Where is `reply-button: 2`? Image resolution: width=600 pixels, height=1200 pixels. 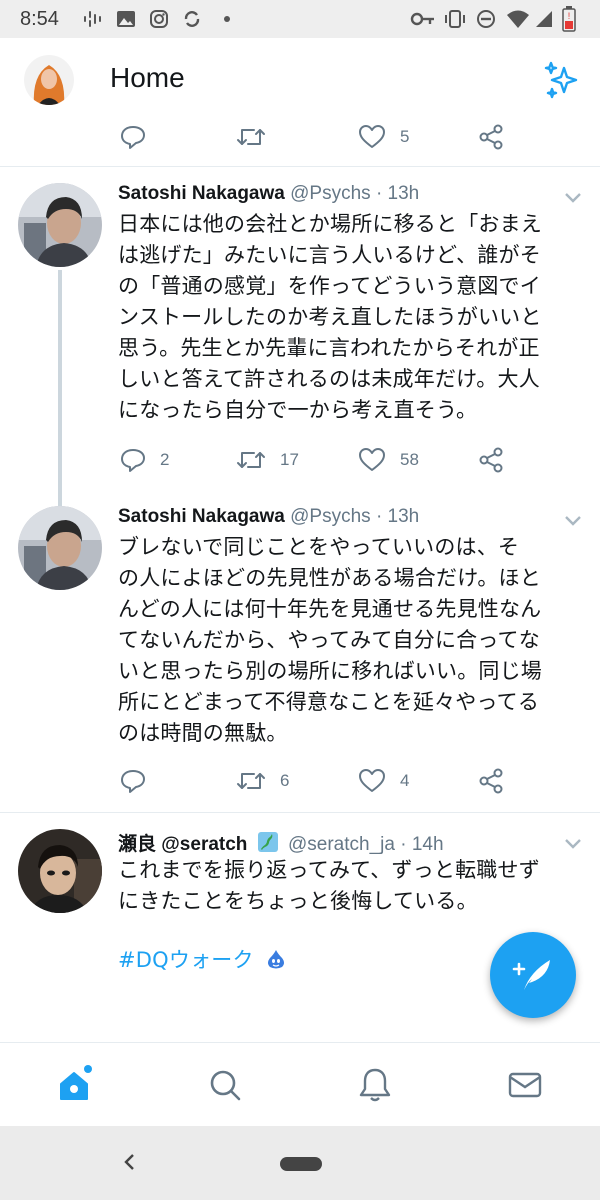
reply-button: 2 is located at coordinates (144, 460).